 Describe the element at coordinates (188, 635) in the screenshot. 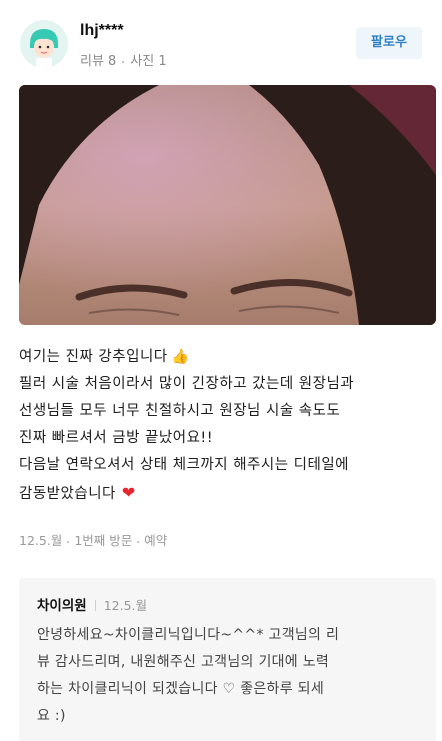

I see `reply-line: 안녕하세요~차이클리닉입니다~^^* 고객님의 리` at that location.